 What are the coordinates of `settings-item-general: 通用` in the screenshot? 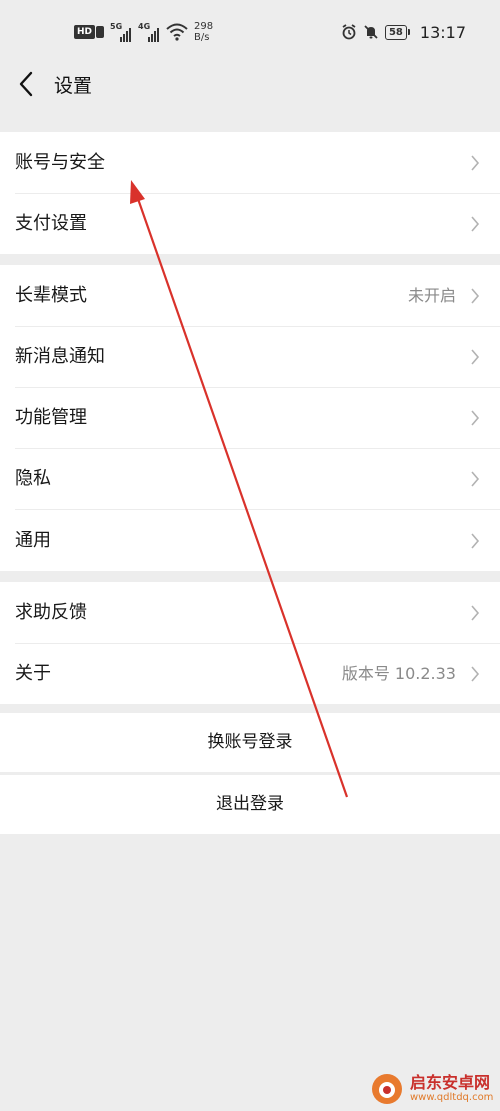 It's located at (250, 540).